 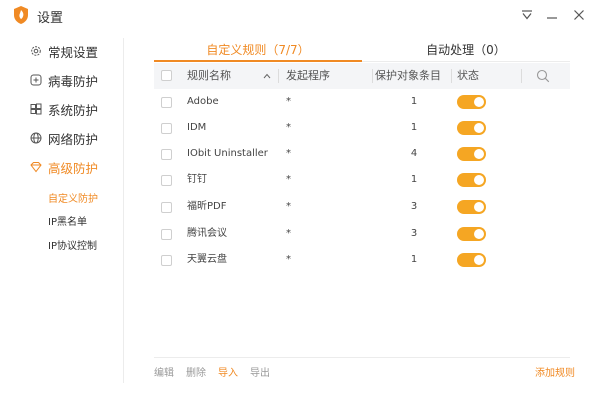 I want to click on app-logo-icon, so click(x=21, y=15).